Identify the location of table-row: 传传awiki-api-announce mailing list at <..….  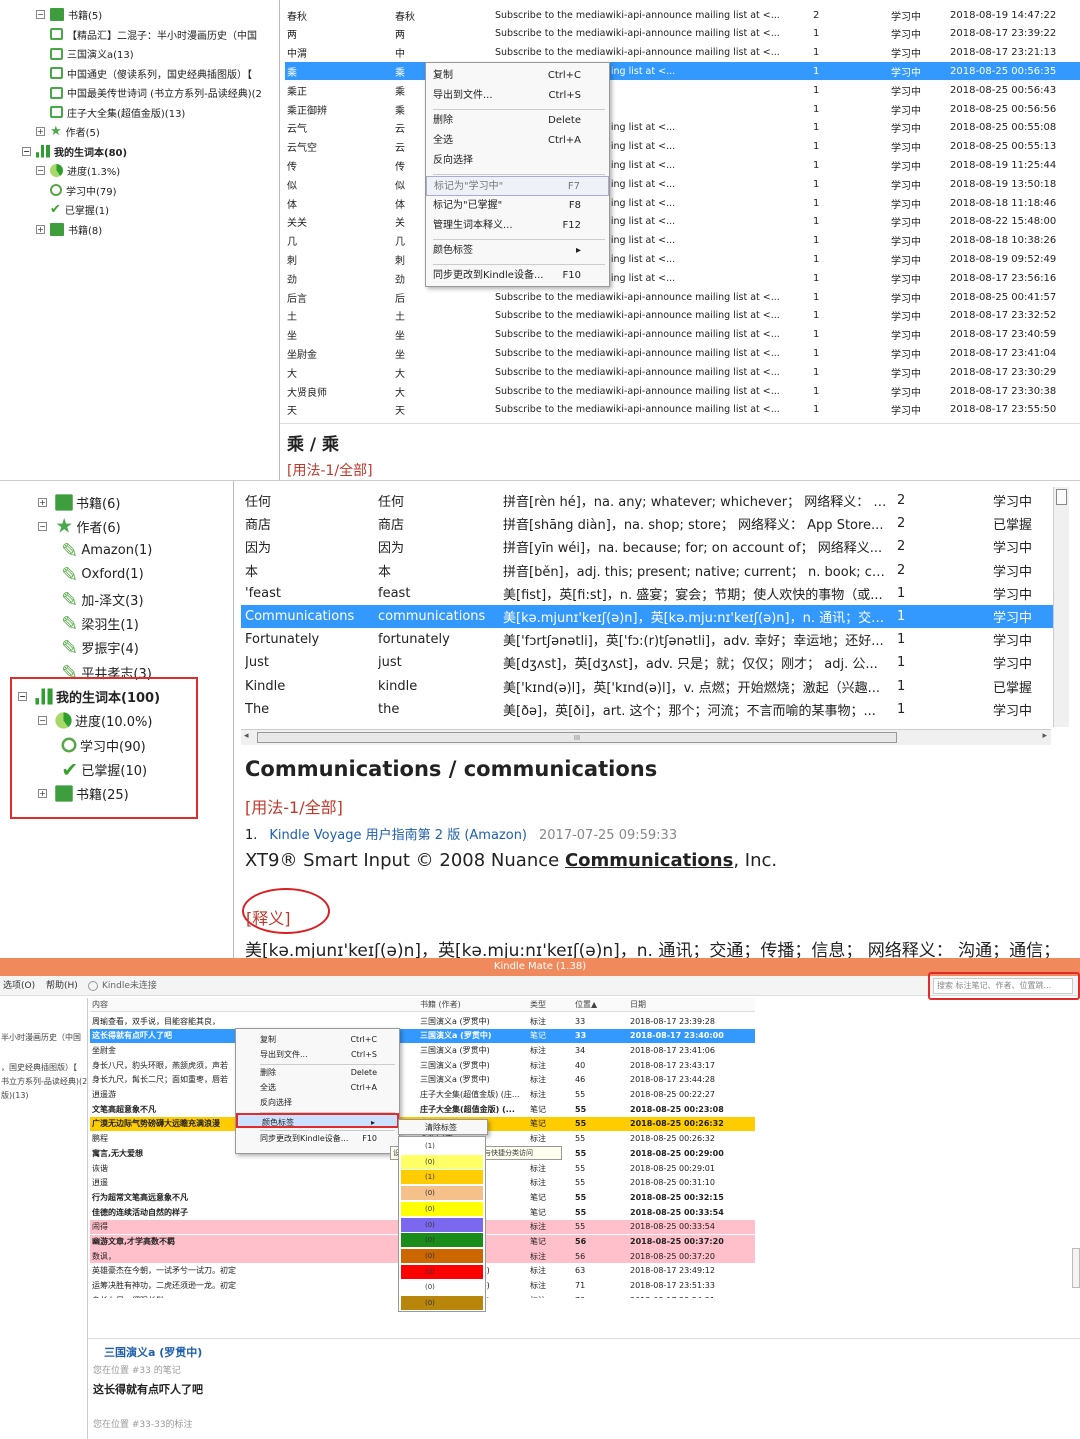
(682, 165).